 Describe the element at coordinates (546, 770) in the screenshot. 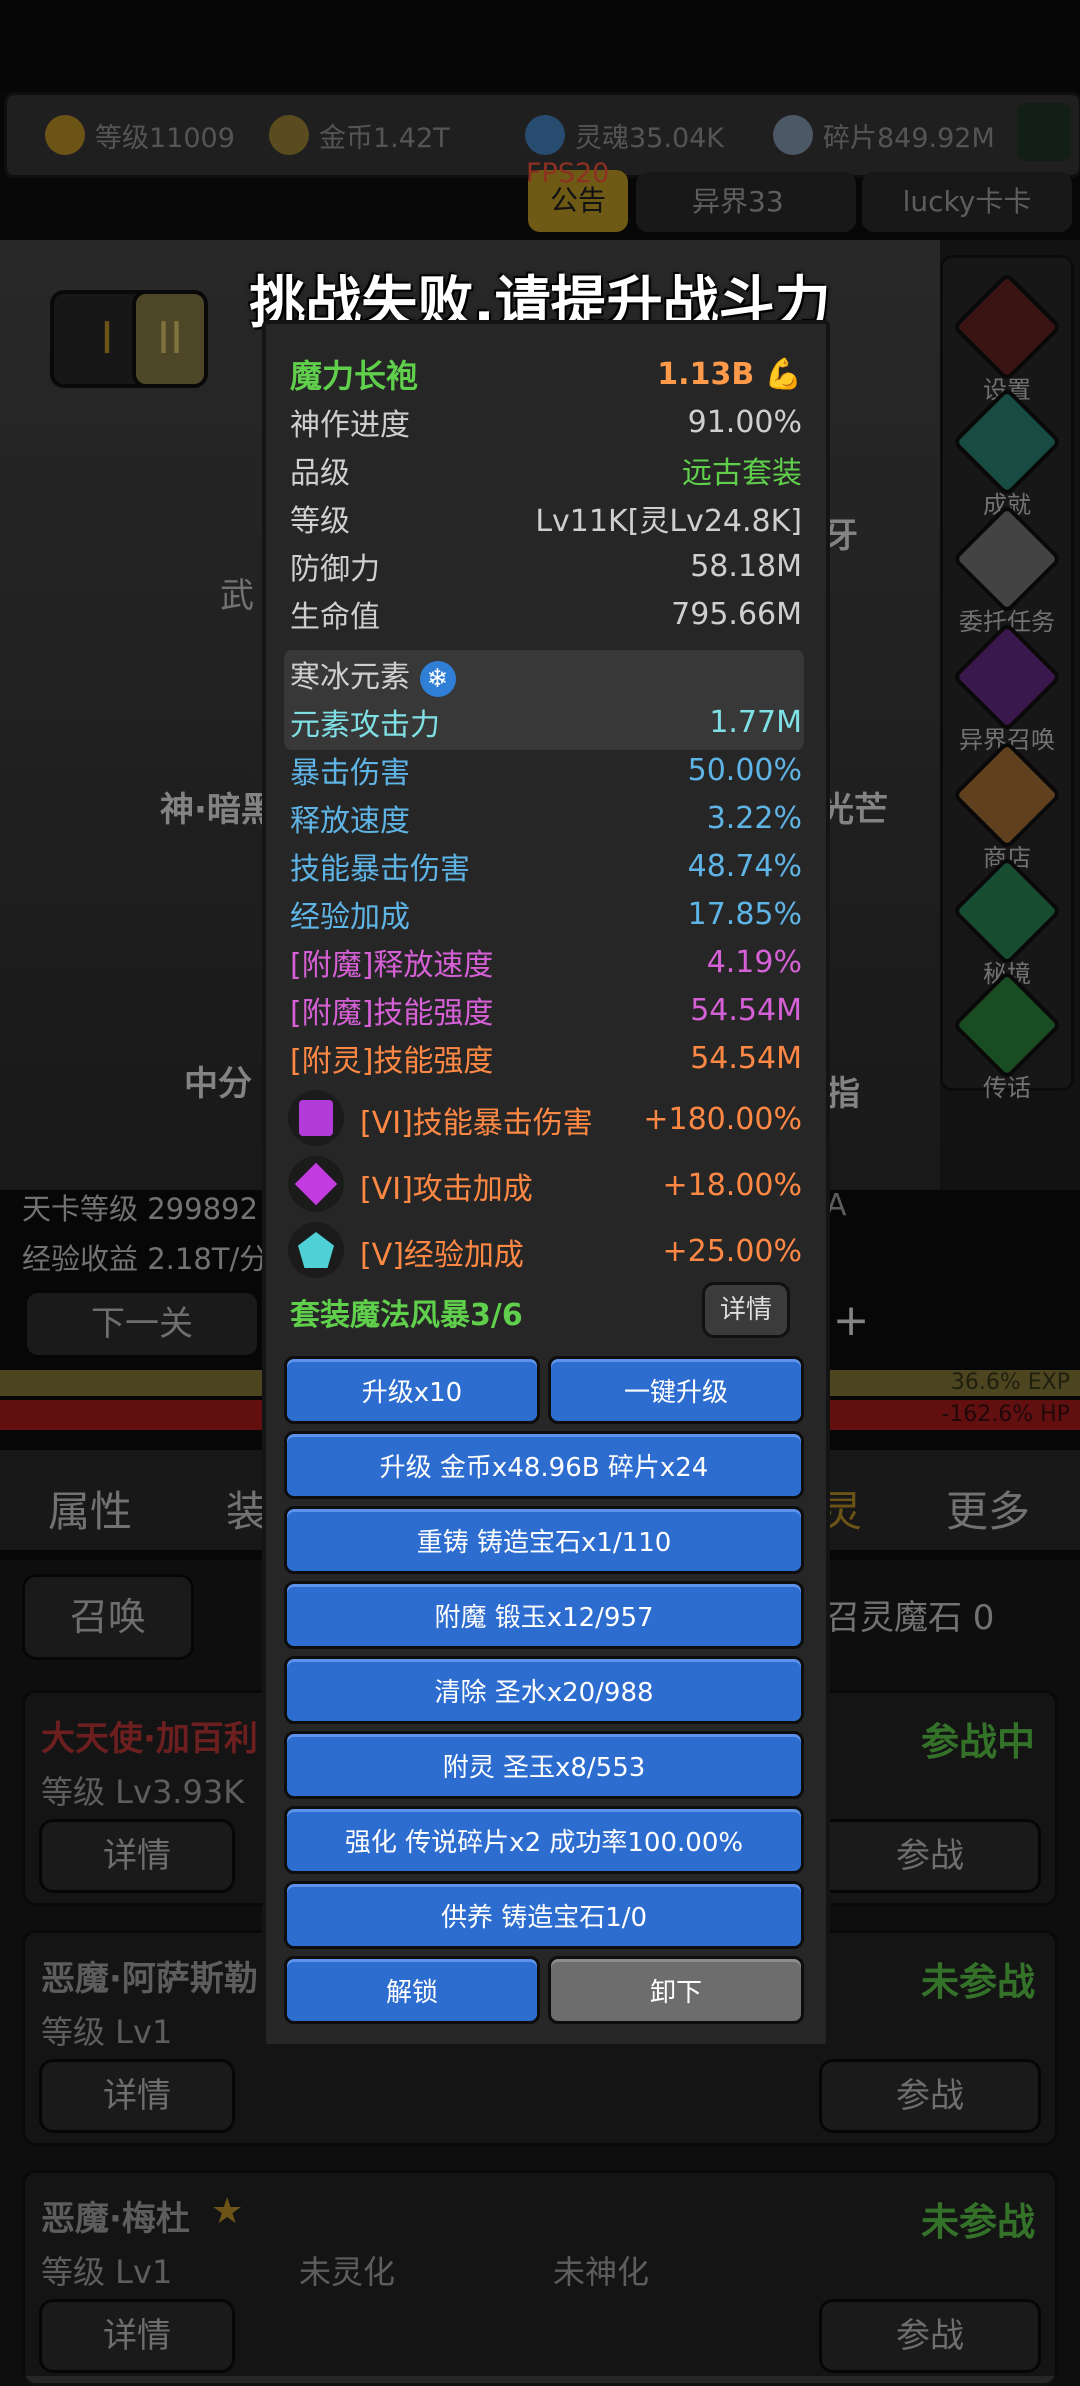

I see `bonus-row: 暴击伤害 50.00%` at that location.